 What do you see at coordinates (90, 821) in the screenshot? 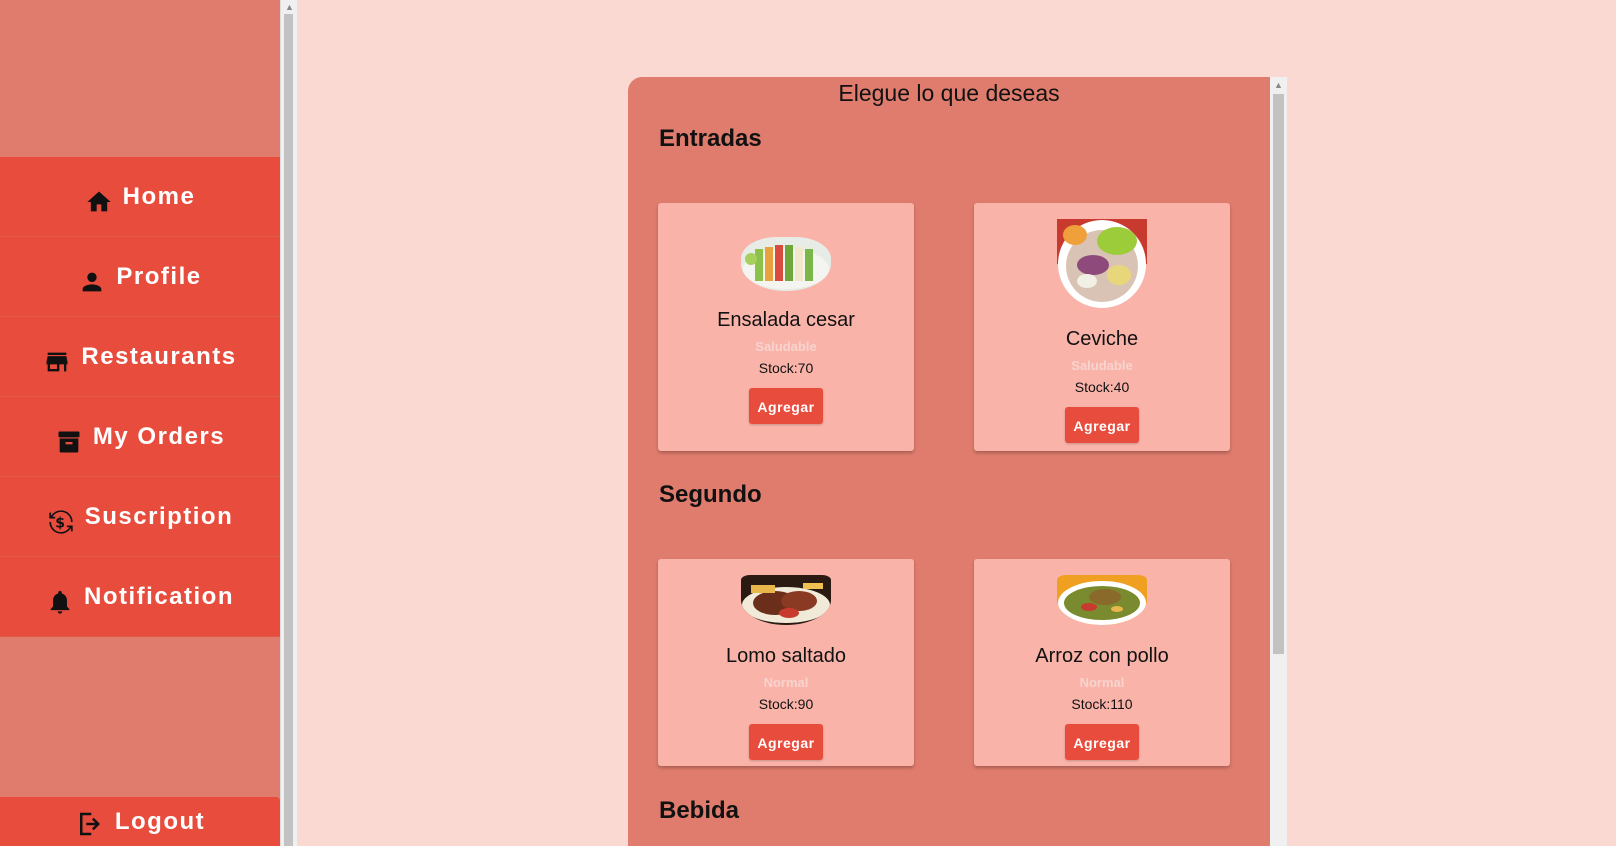
I see `logout-icon` at bounding box center [90, 821].